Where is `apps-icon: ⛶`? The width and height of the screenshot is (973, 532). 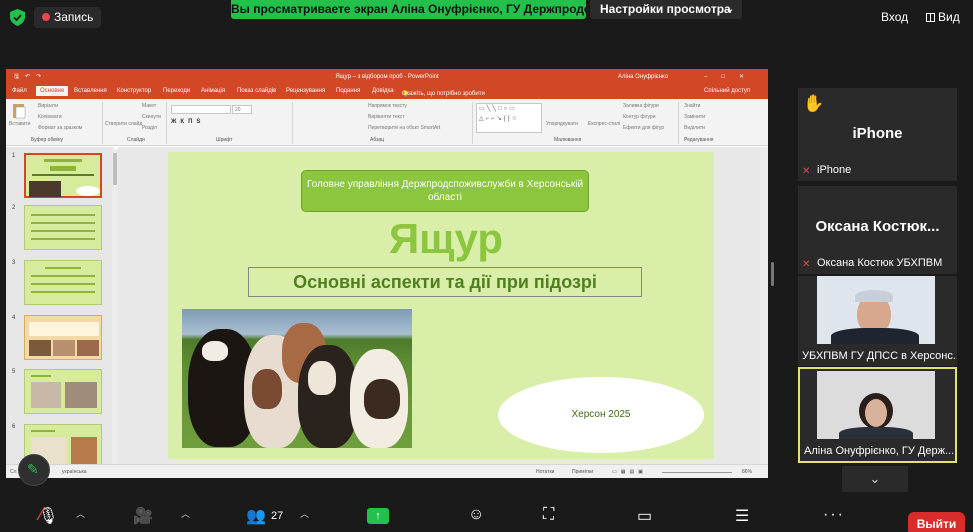
apps-icon: ⛶ is located at coordinates (548, 515).